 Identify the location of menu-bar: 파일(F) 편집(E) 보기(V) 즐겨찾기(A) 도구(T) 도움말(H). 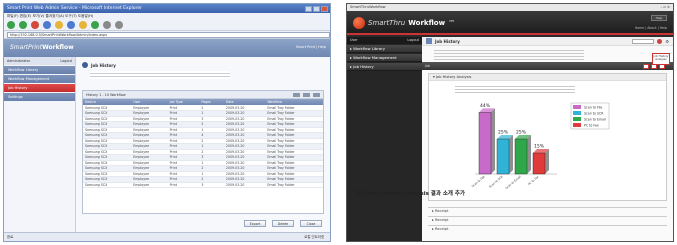
(167, 16).